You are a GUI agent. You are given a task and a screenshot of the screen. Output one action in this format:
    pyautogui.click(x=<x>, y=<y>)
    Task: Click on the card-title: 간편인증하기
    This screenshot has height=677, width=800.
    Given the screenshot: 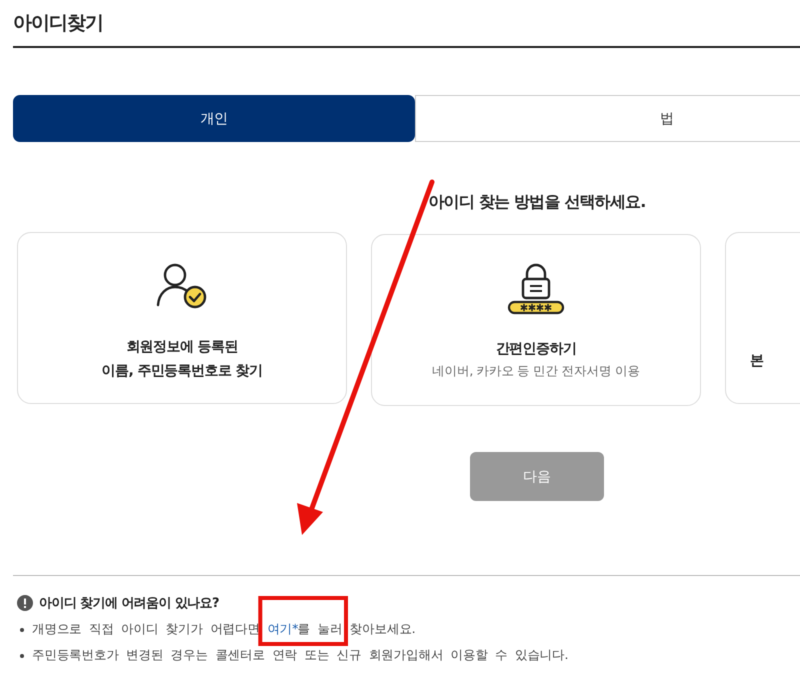 What is the action you would take?
    pyautogui.click(x=536, y=349)
    